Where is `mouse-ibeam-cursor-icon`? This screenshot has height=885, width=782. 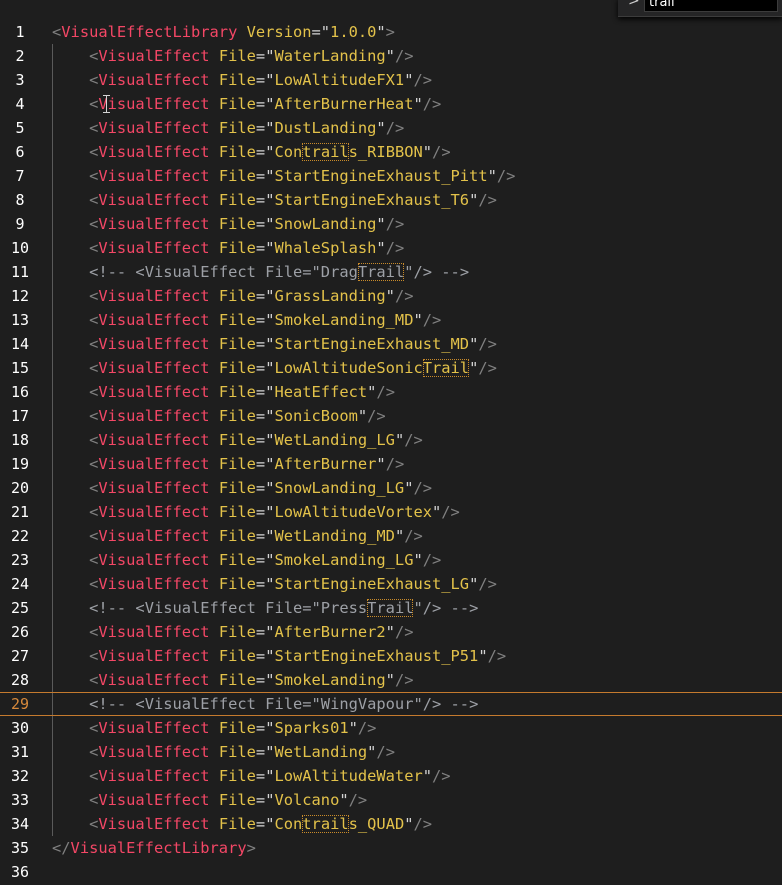
mouse-ibeam-cursor-icon is located at coordinates (107, 104).